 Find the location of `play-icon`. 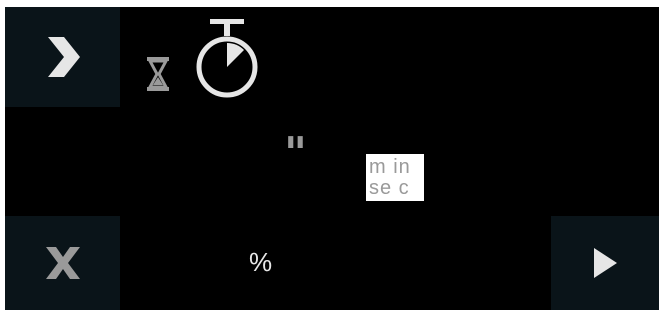

play-icon is located at coordinates (605, 263).